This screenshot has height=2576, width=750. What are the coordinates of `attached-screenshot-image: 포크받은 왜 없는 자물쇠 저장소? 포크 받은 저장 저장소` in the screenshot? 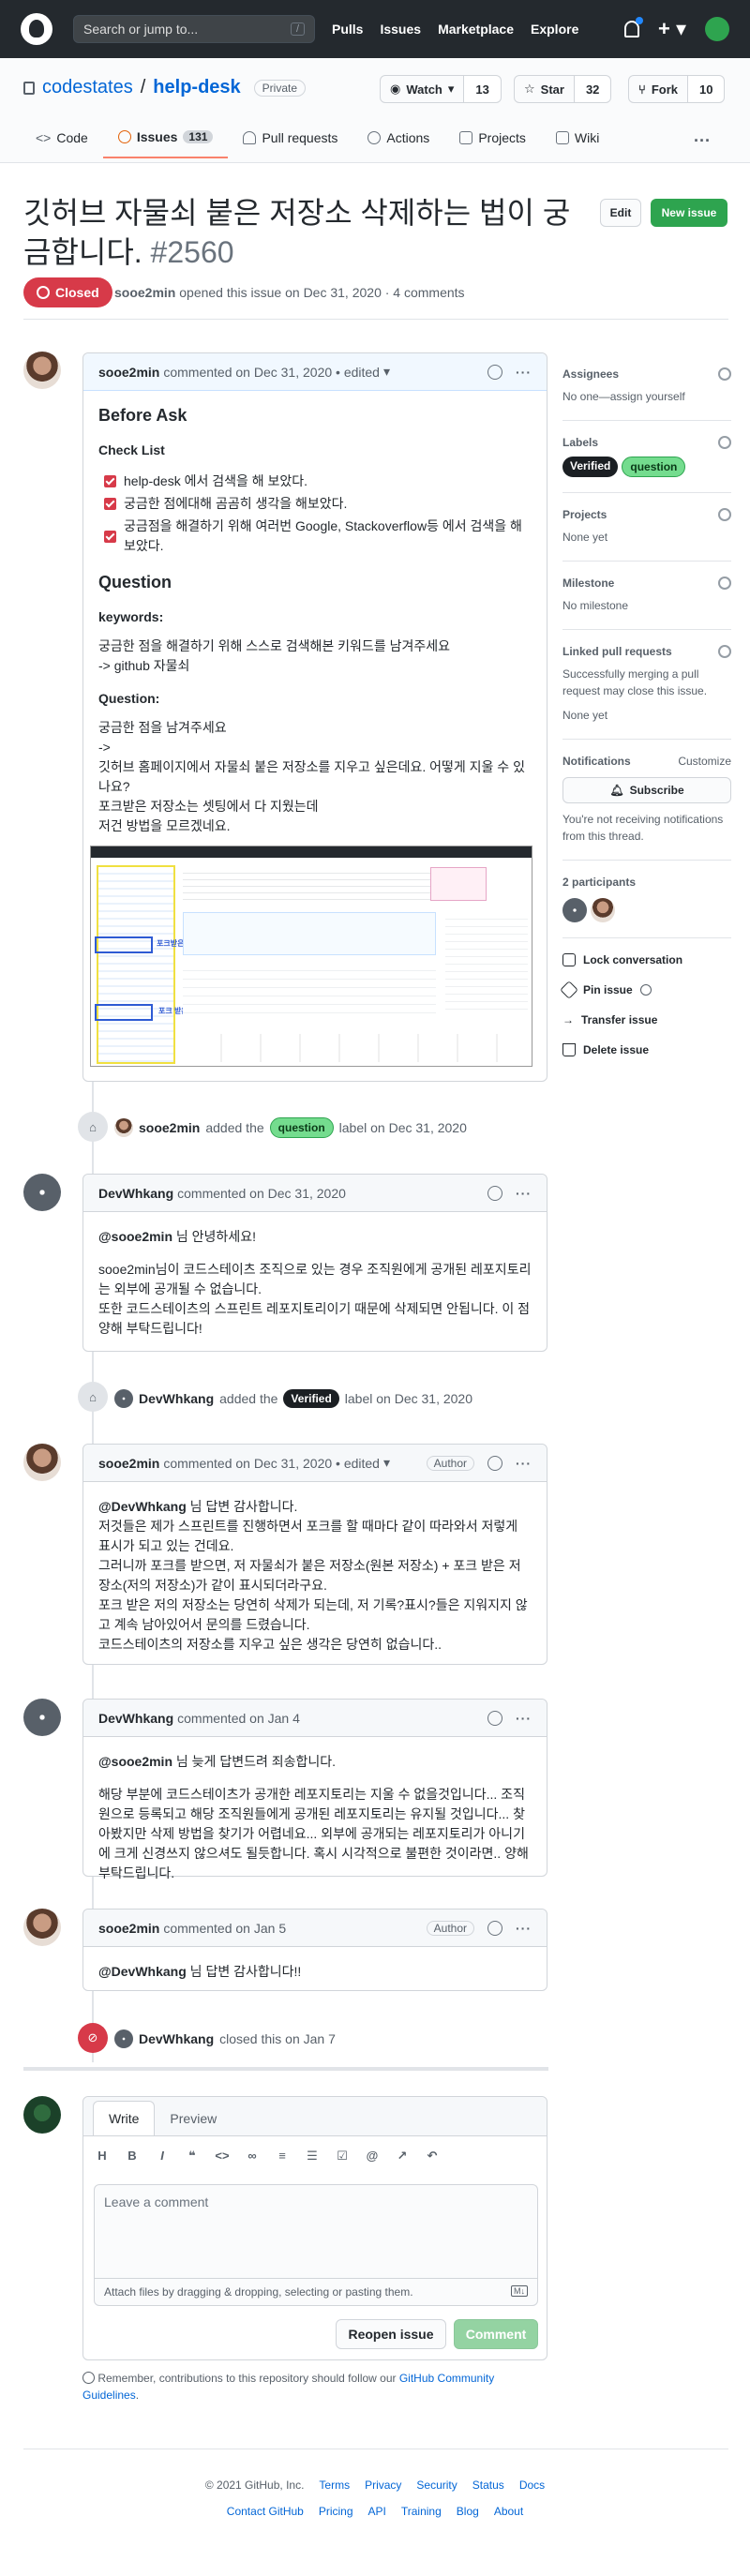 It's located at (311, 957).